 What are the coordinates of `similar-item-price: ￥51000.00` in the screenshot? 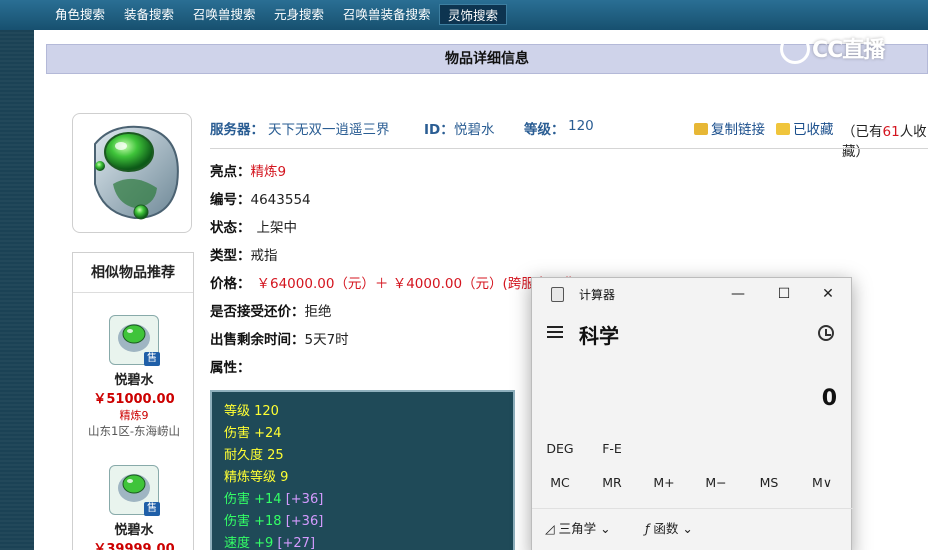 It's located at (134, 399).